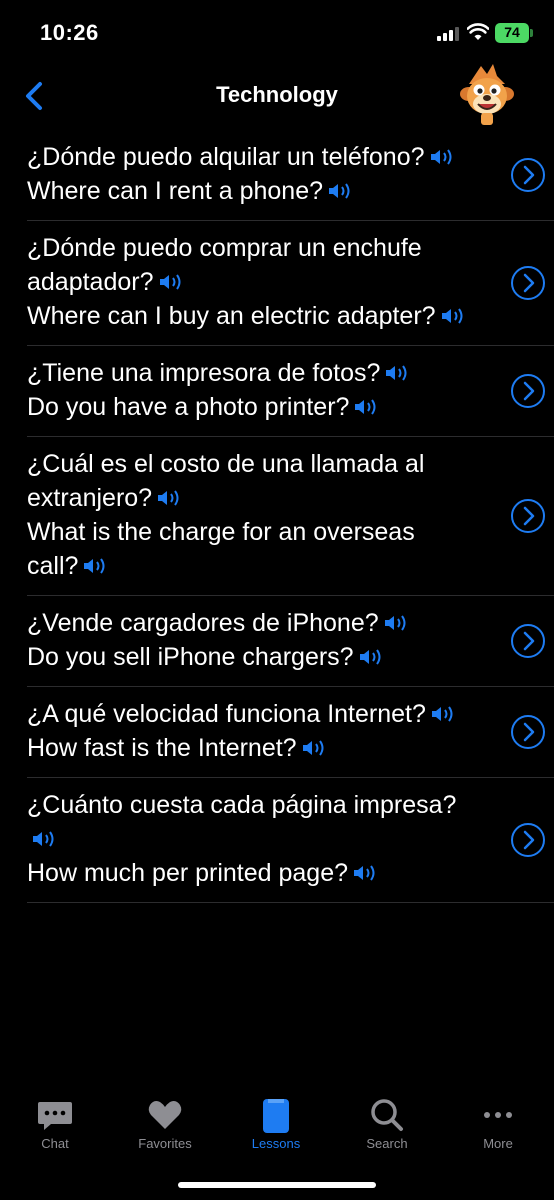 The image size is (554, 1200). Describe the element at coordinates (478, 31) in the screenshot. I see `wifi-icon` at that location.